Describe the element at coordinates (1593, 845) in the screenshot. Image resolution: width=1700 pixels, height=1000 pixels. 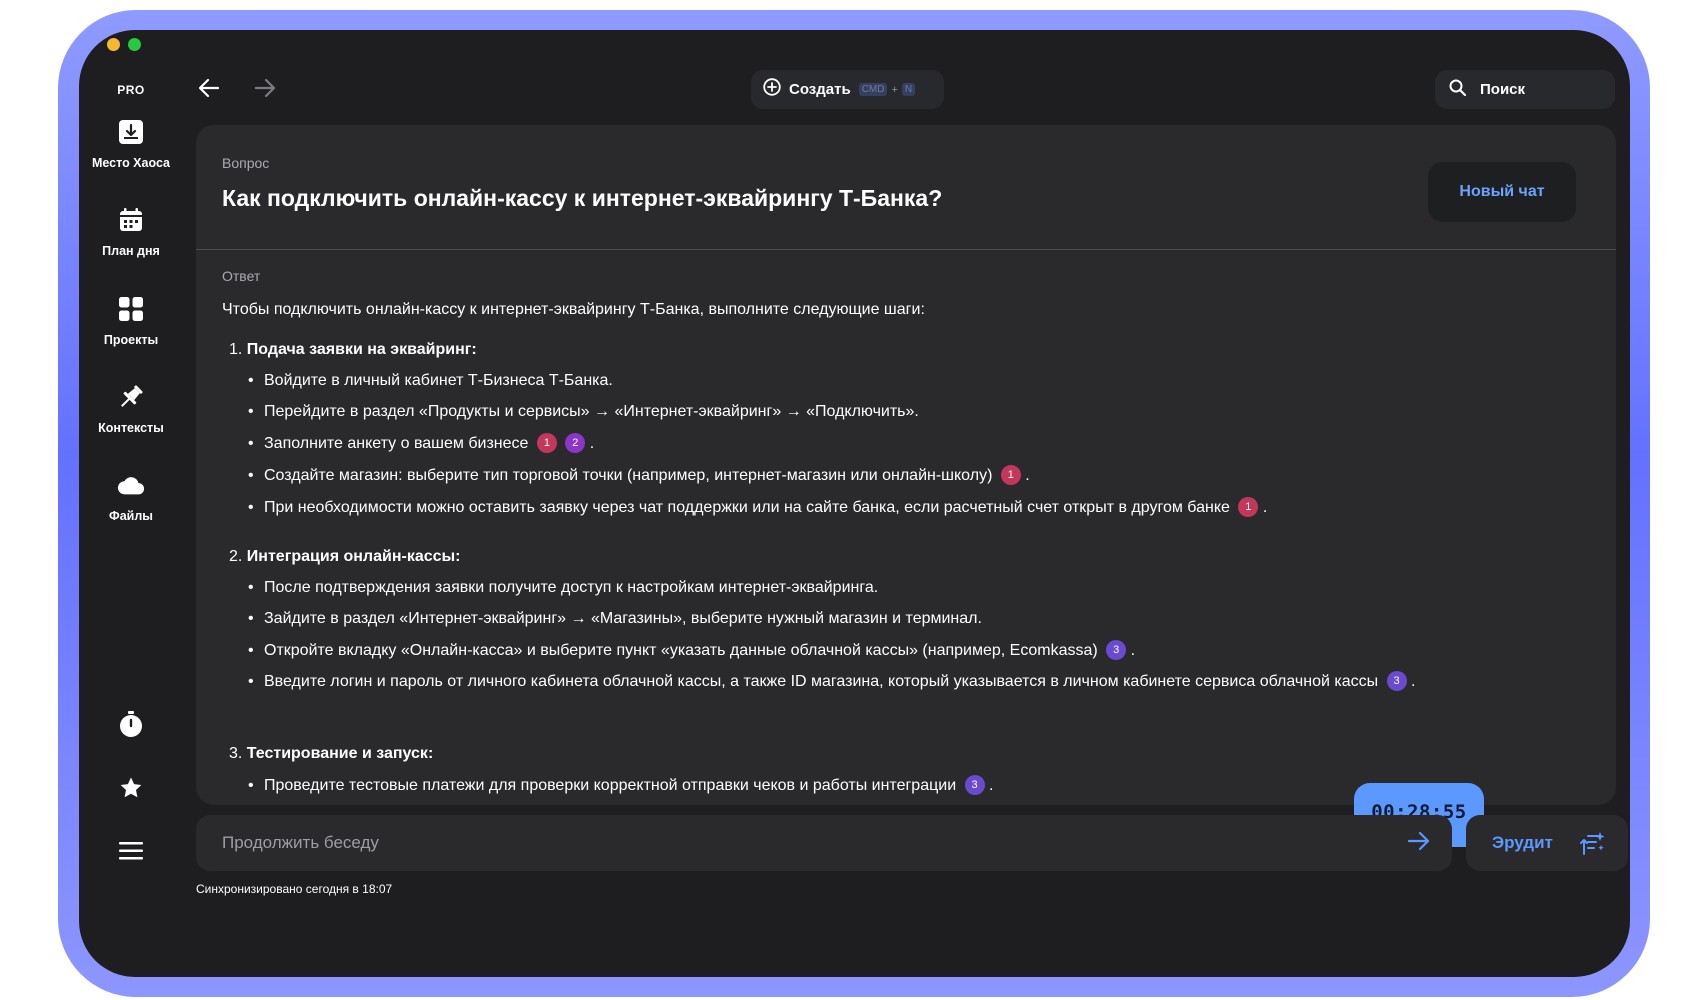
I see `ai-sparkle-icon` at that location.